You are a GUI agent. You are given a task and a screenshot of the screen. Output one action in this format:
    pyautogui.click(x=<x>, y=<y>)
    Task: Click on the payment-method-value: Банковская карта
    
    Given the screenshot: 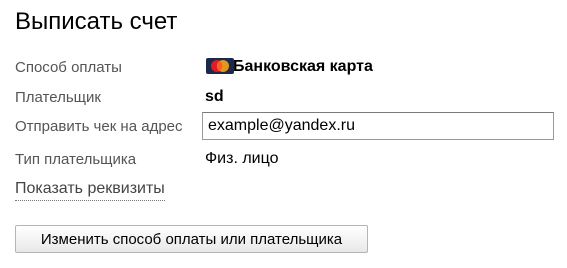 What is the action you would take?
    pyautogui.click(x=303, y=66)
    